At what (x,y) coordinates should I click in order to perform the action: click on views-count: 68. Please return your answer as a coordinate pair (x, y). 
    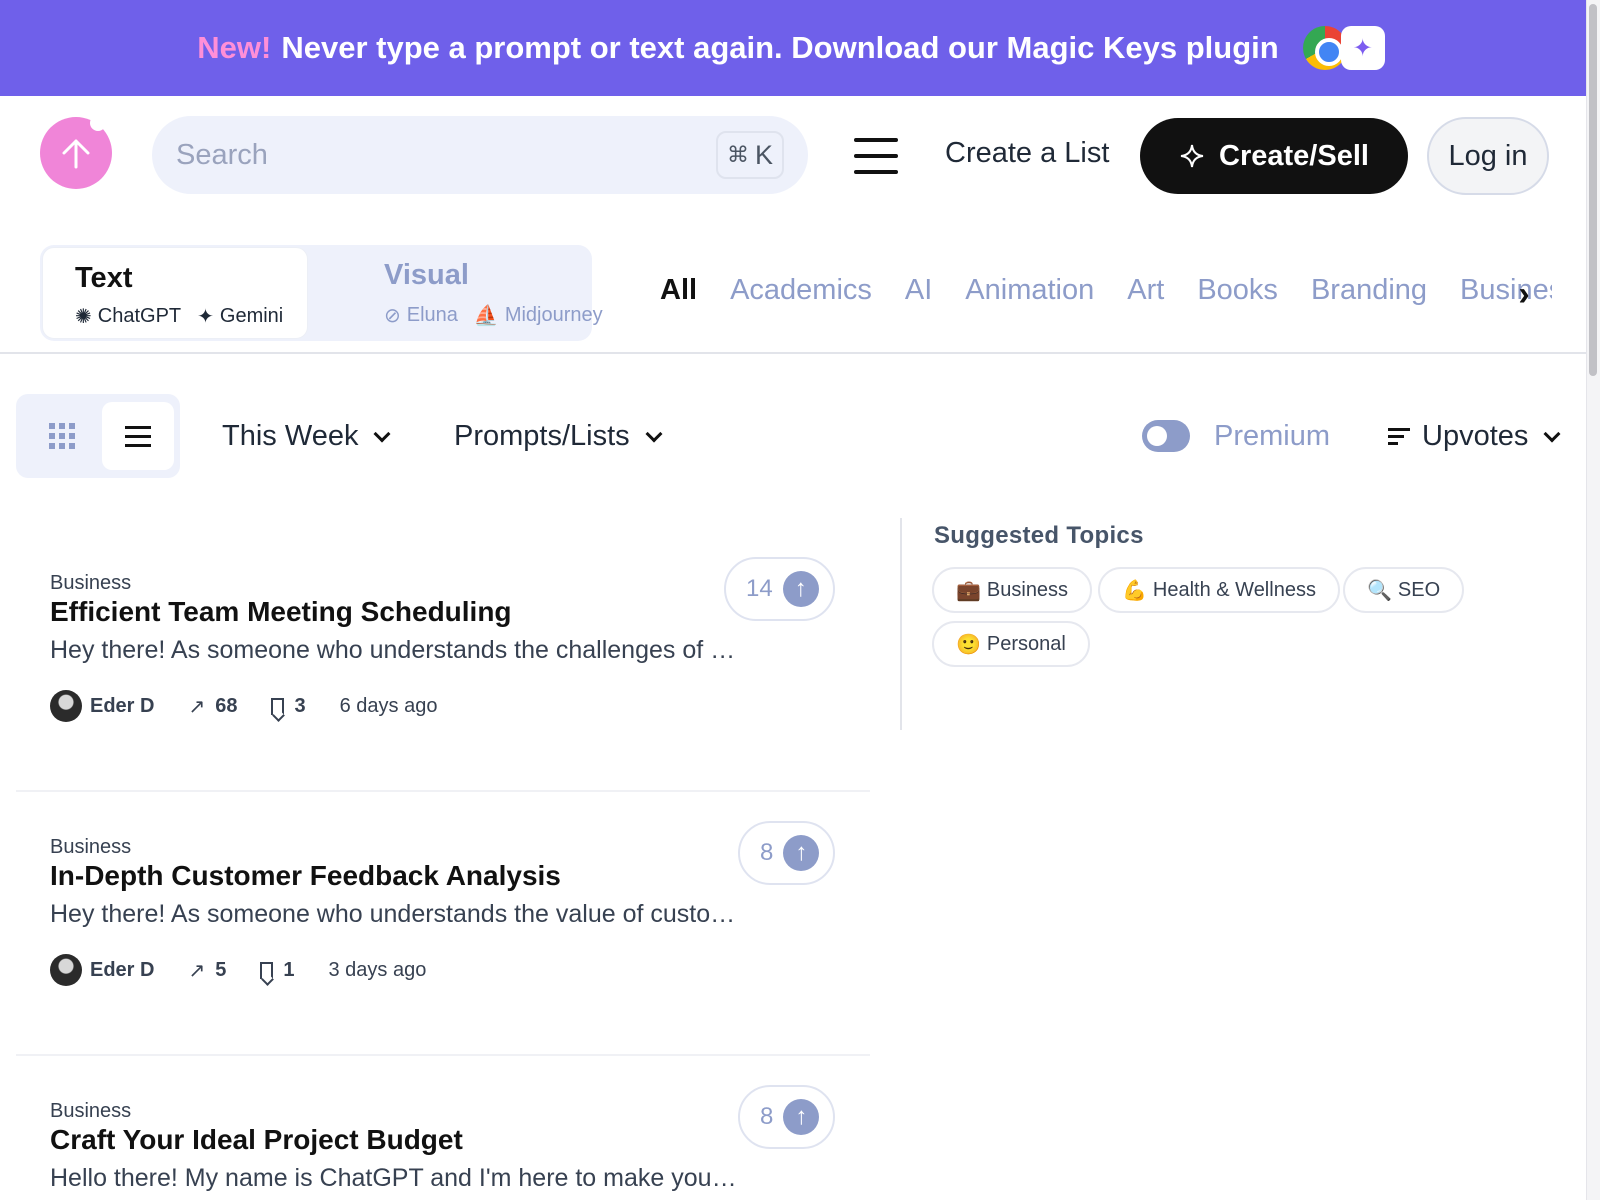
    Looking at the image, I should click on (226, 705).